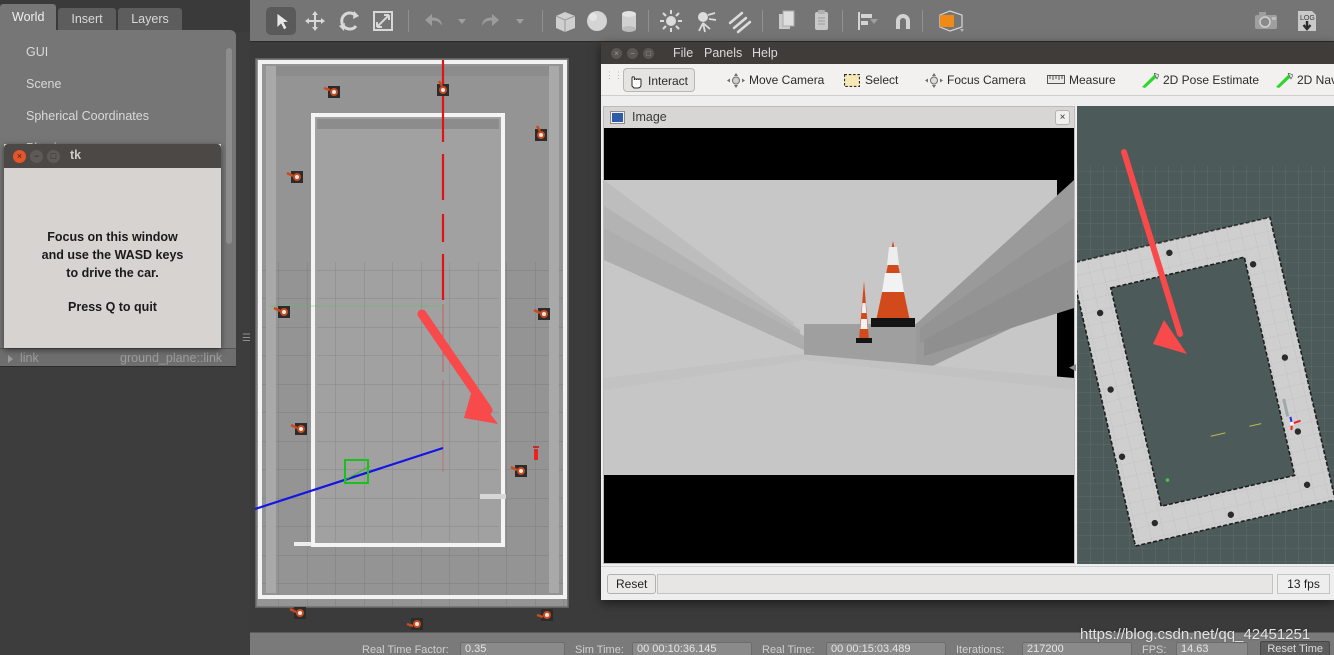 Image resolution: width=1334 pixels, height=655 pixels. Describe the element at coordinates (37, 52) in the screenshot. I see `tree-item-label: GUI` at that location.